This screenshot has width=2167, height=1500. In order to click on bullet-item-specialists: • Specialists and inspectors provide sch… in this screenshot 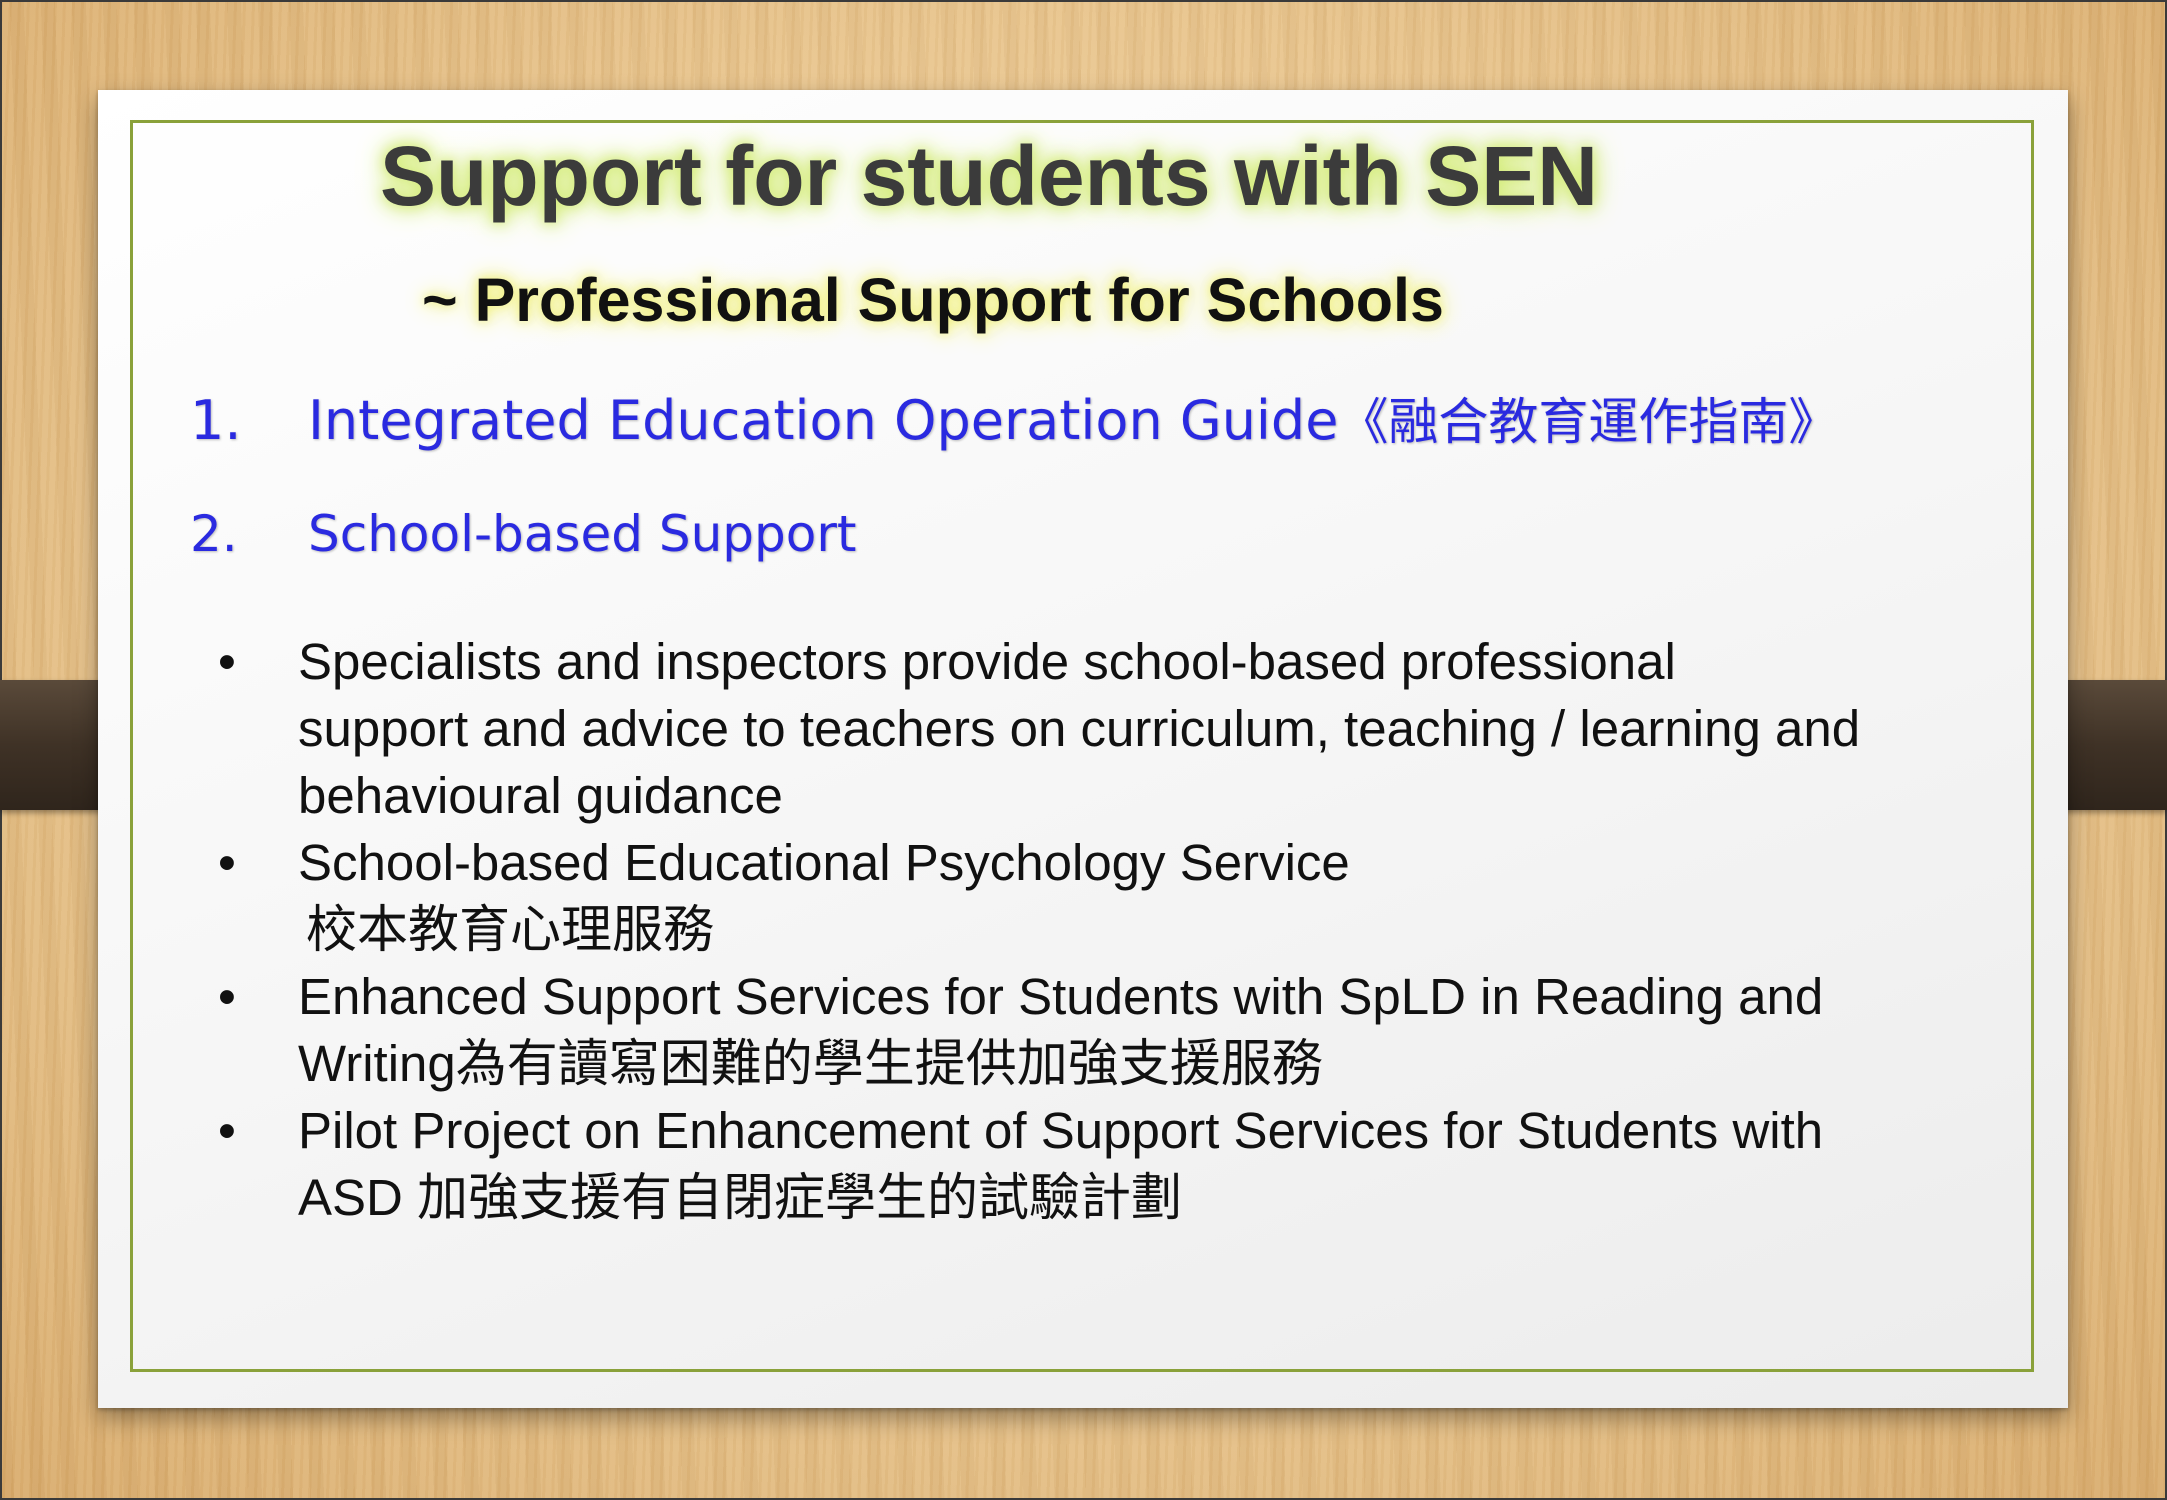, I will do `click(1114, 728)`.